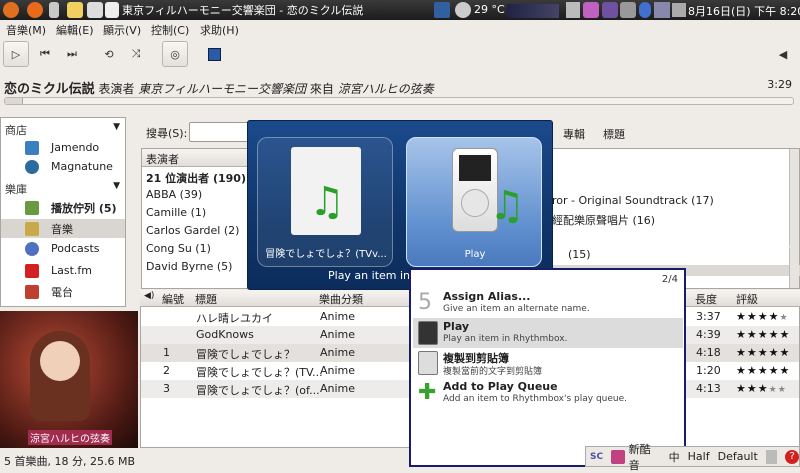 This screenshot has width=800, height=473. What do you see at coordinates (26, 30) in the screenshot?
I see `menu-music: 音樂(M)` at bounding box center [26, 30].